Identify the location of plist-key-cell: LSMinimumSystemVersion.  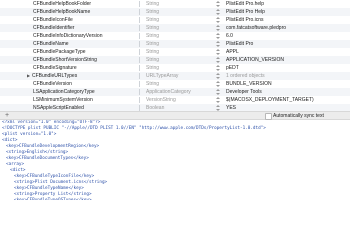
(70, 100).